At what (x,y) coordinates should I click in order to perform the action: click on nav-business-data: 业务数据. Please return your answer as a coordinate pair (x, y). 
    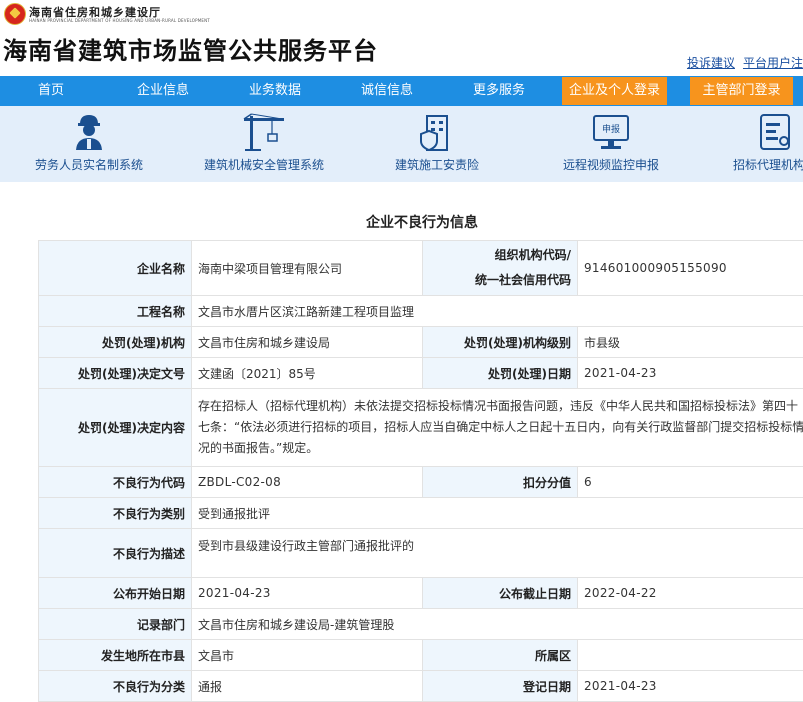
    Looking at the image, I should click on (275, 91).